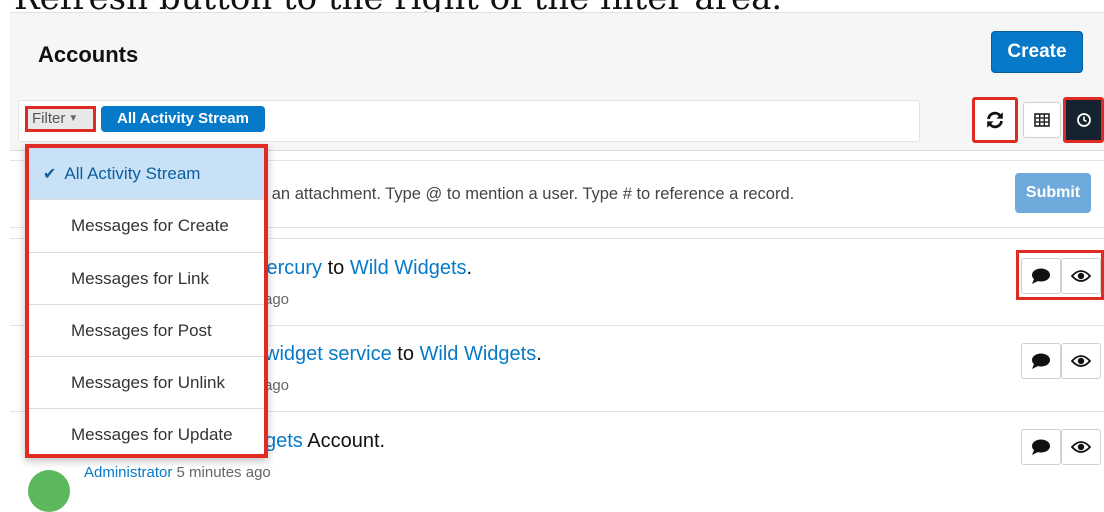 The width and height of the screenshot is (1104, 512). I want to click on filter-dropdown-button: Filter ▼, so click(60, 119).